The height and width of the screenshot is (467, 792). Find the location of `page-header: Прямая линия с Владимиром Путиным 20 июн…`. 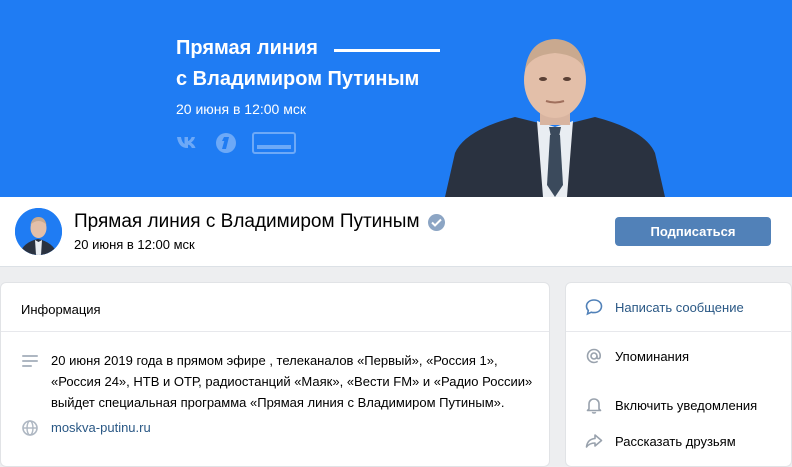

page-header: Прямая линия с Владимиром Путиным 20 июн… is located at coordinates (396, 232).